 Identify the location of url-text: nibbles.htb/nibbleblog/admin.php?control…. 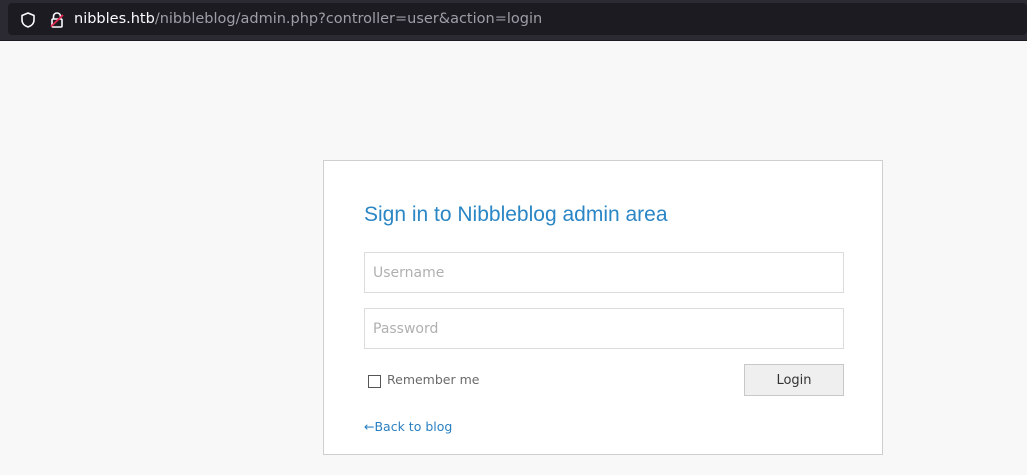
(308, 19).